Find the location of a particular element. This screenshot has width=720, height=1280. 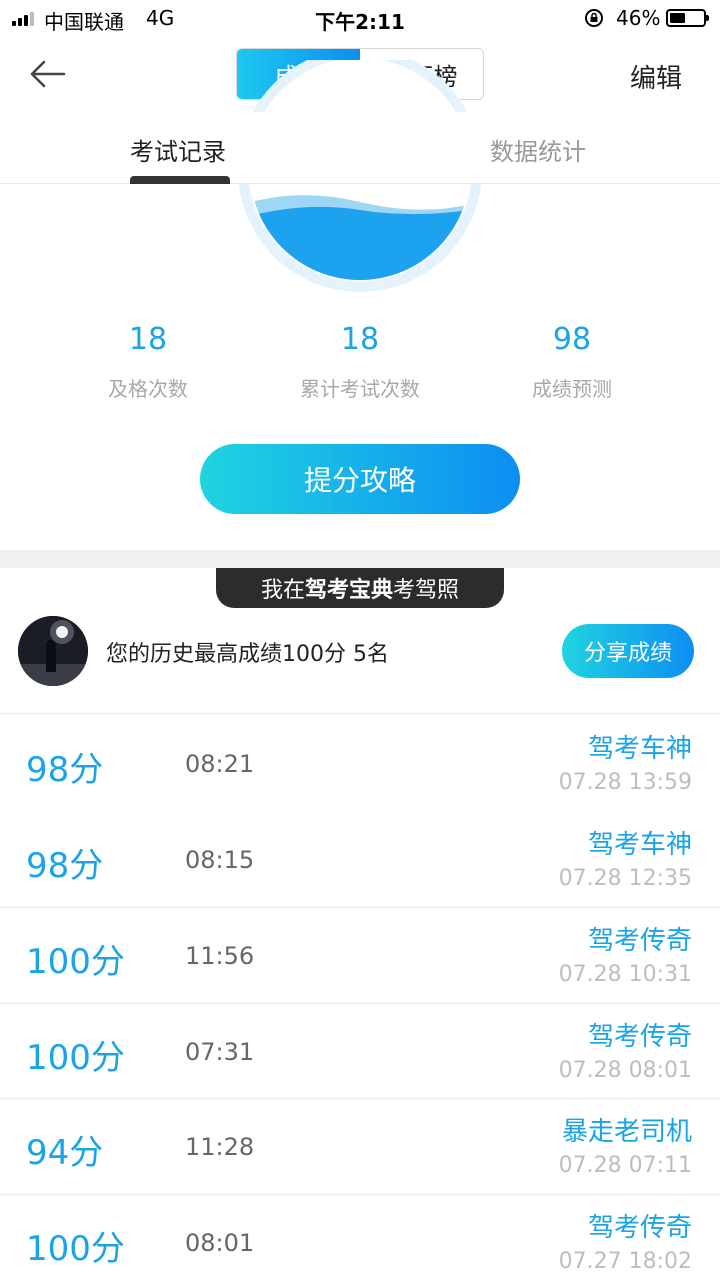

list-item: 100分 07:31 驾考传奇 07.28 08:01 is located at coordinates (360, 1050).